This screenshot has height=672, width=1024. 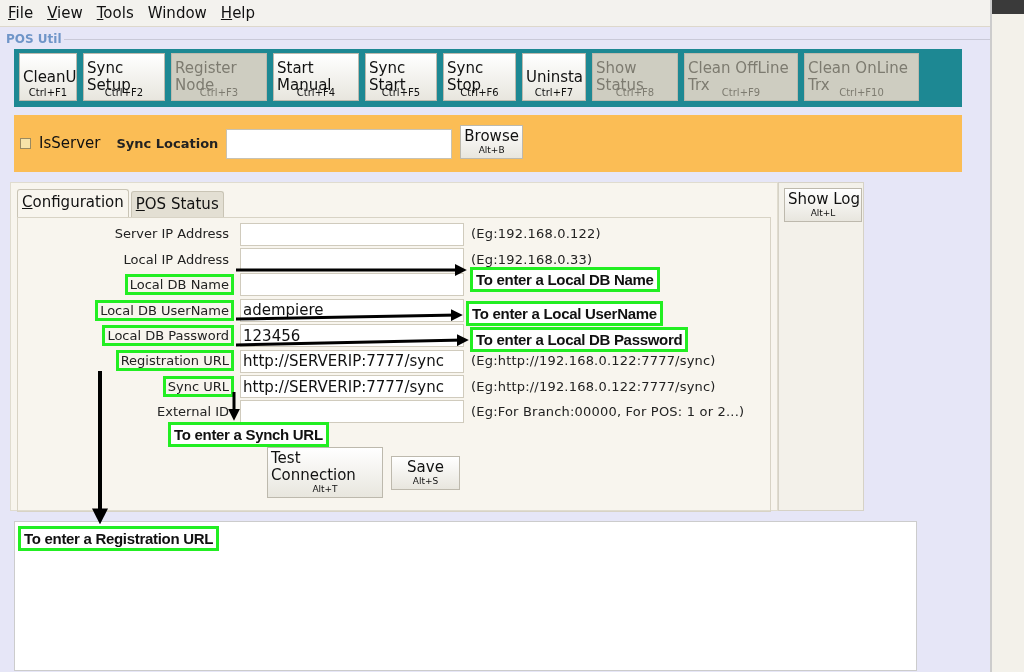 I want to click on tab: POS Status, so click(x=177, y=204).